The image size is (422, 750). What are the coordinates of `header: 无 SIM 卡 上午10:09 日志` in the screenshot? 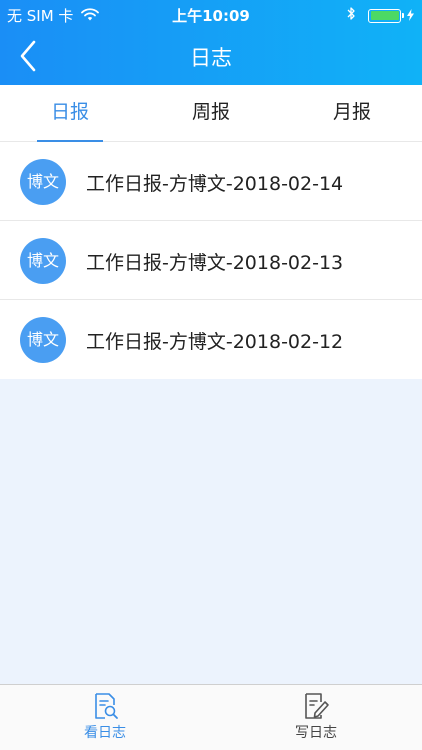 It's located at (211, 42).